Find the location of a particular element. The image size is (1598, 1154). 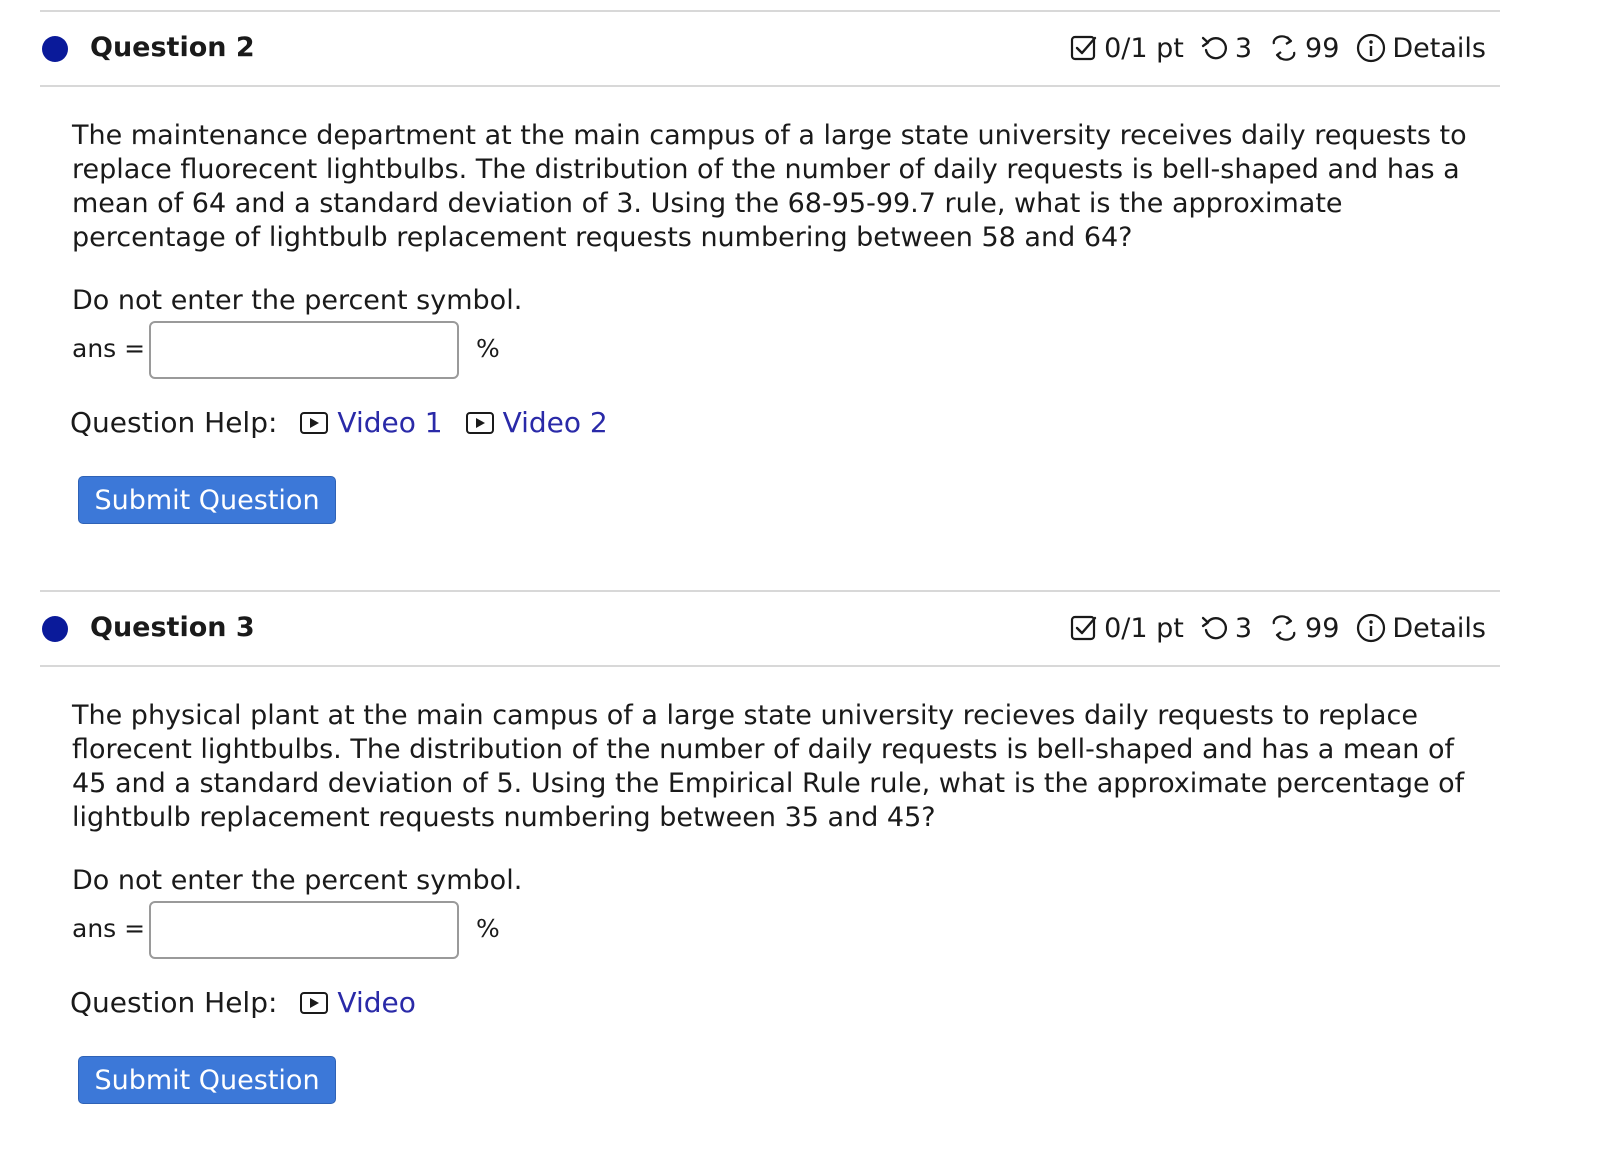

question-help: Question Help: Video 1 Video 2 is located at coordinates (350, 422).